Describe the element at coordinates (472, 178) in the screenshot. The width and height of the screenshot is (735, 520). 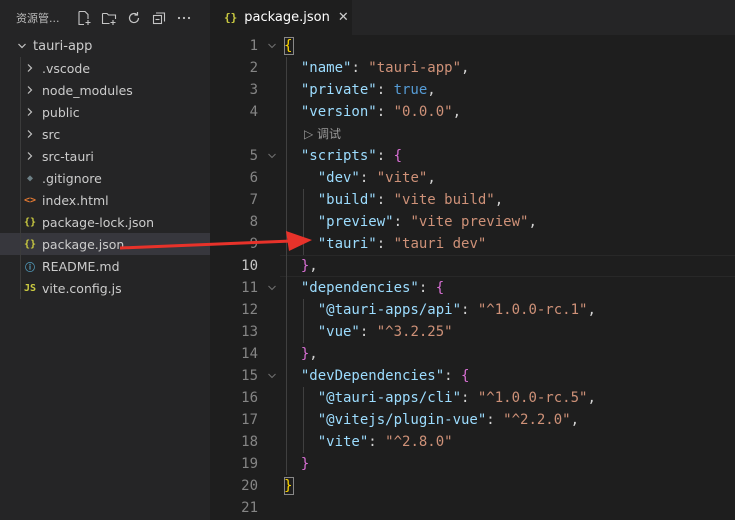
I see `code-line: 6 "dev": "vite",` at that location.